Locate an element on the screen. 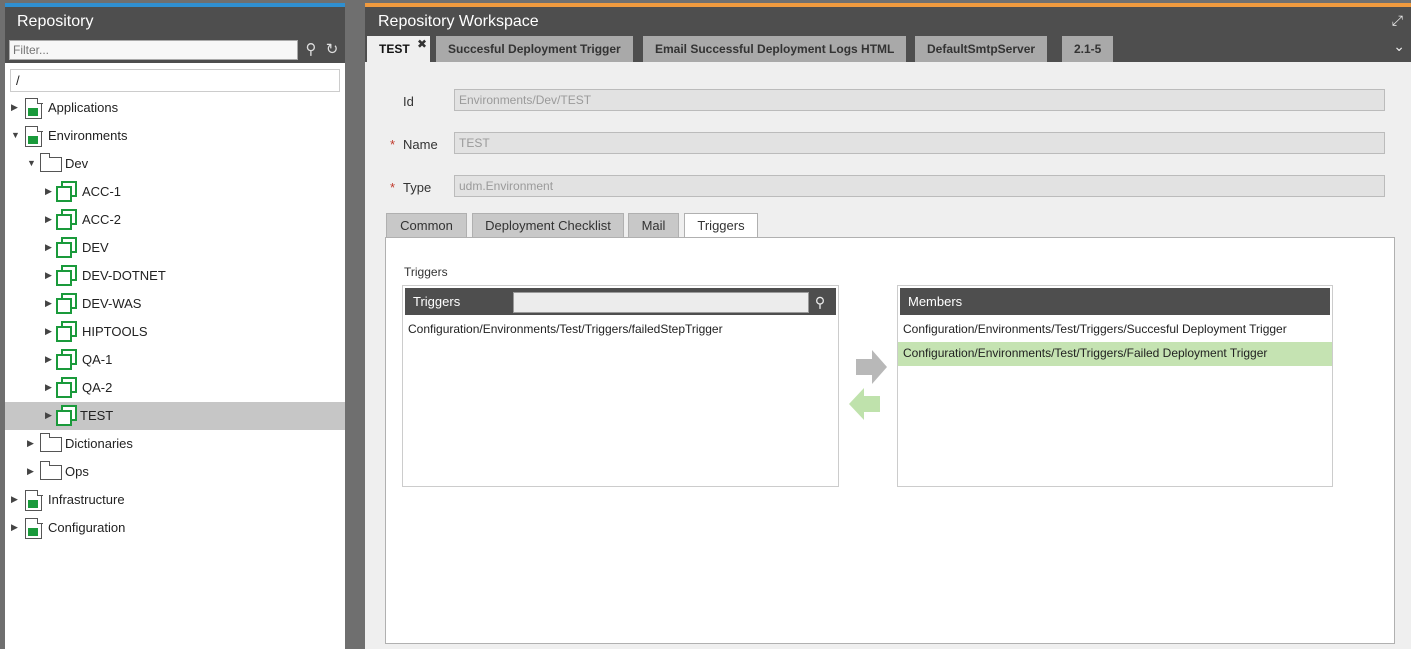  tree-node-dictionaries: ▶ Dictionaries is located at coordinates (175, 444).